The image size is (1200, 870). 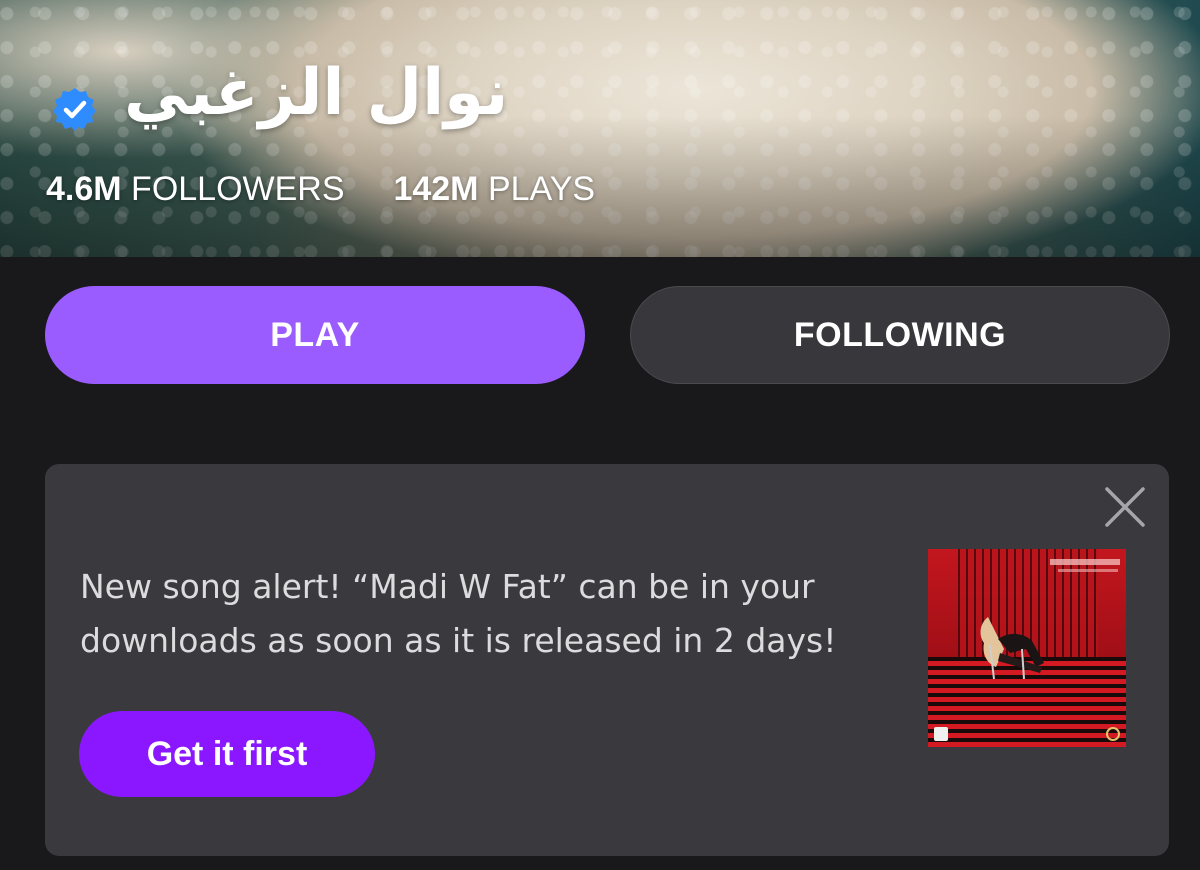 What do you see at coordinates (227, 754) in the screenshot?
I see `get-it-first-button: Get it first` at bounding box center [227, 754].